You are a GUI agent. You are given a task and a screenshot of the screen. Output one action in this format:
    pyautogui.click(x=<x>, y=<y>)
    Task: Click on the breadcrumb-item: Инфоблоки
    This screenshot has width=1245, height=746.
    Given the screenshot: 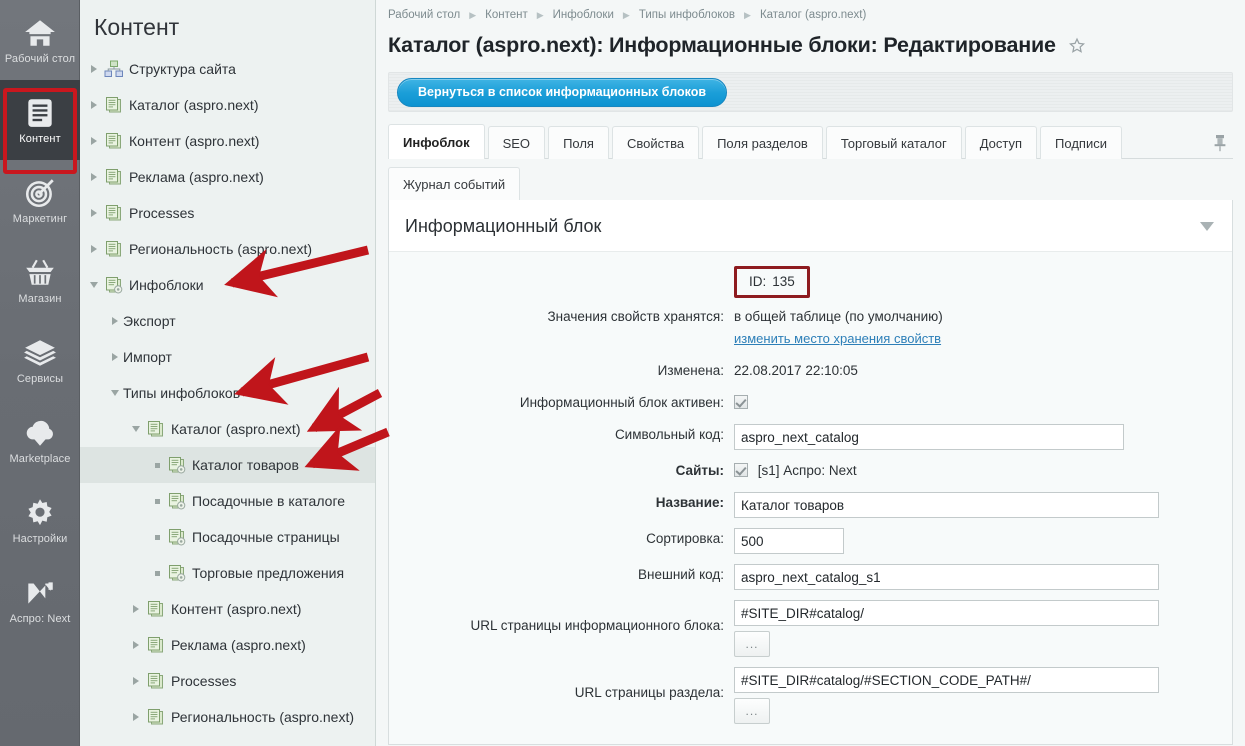 What is the action you would take?
    pyautogui.click(x=583, y=15)
    